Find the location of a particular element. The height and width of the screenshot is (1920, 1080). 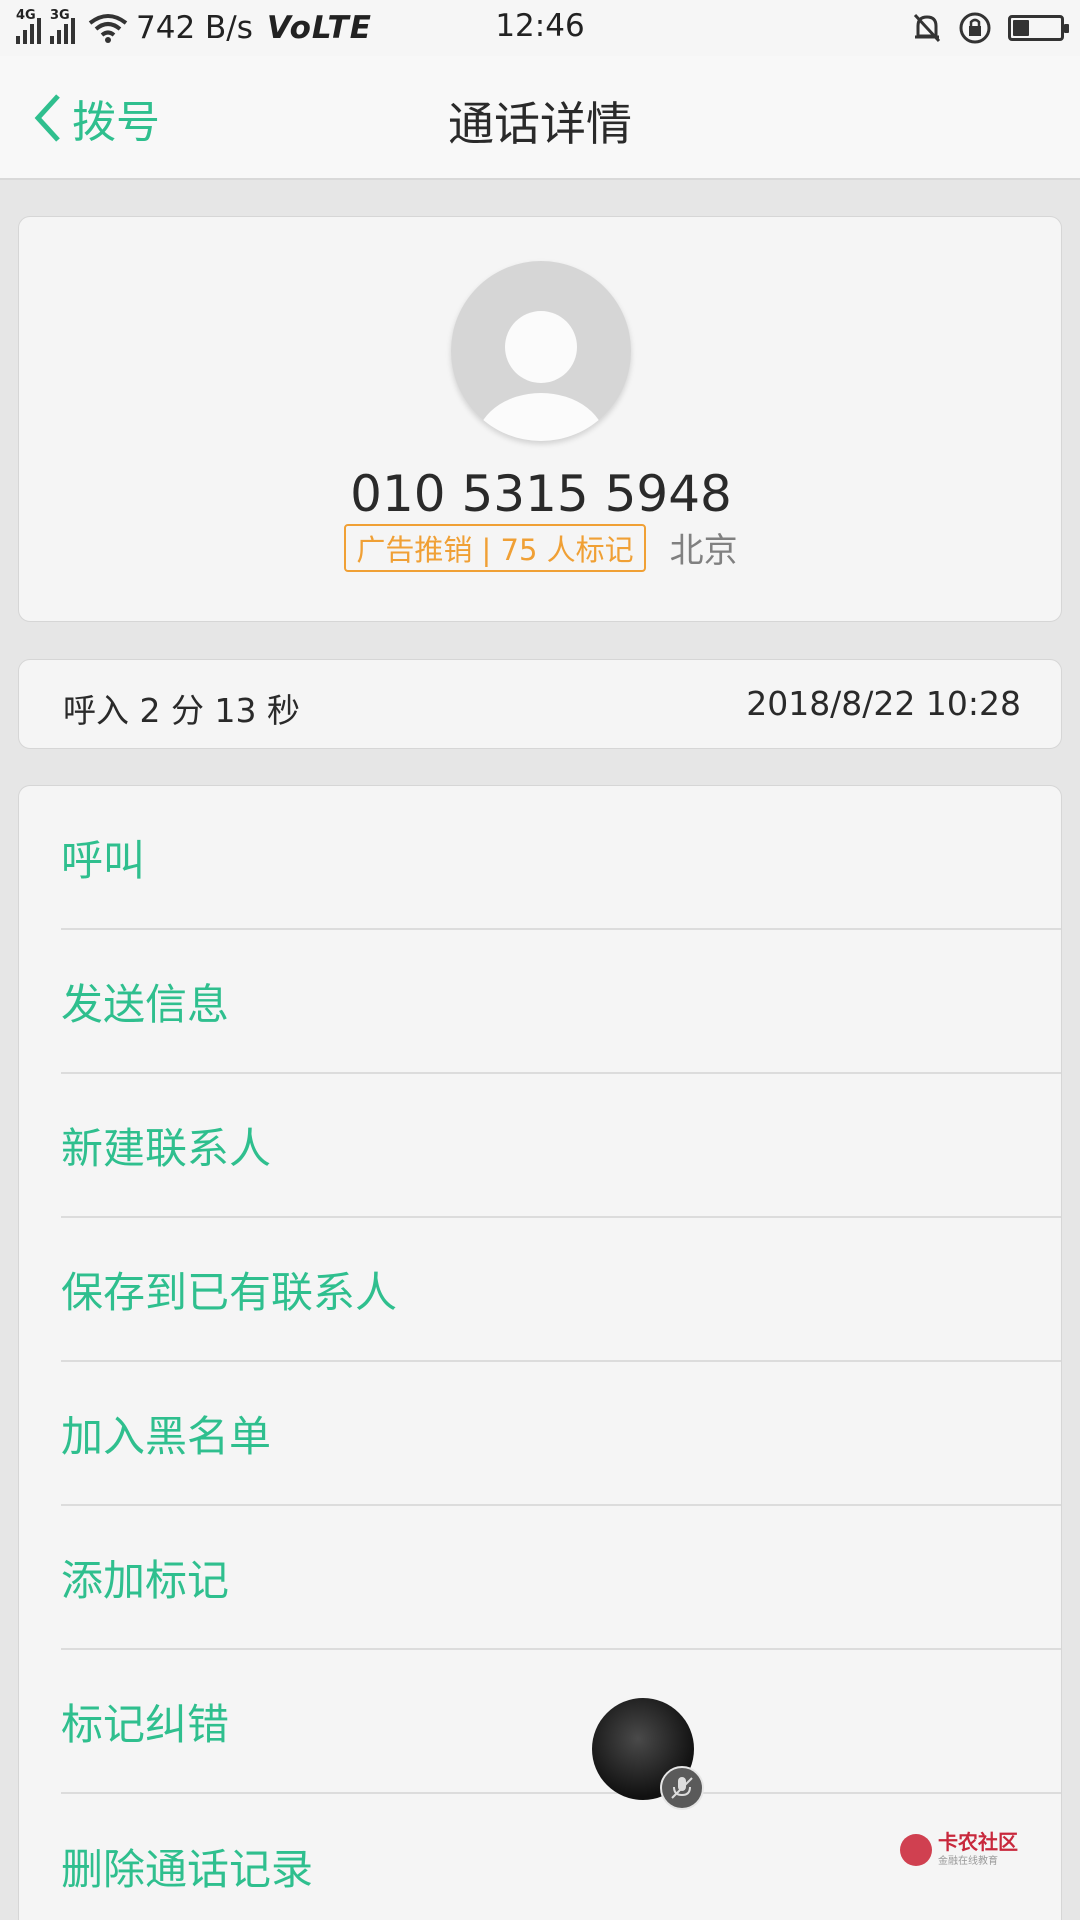

watermark-title: 卡农社区 is located at coordinates (978, 1842).